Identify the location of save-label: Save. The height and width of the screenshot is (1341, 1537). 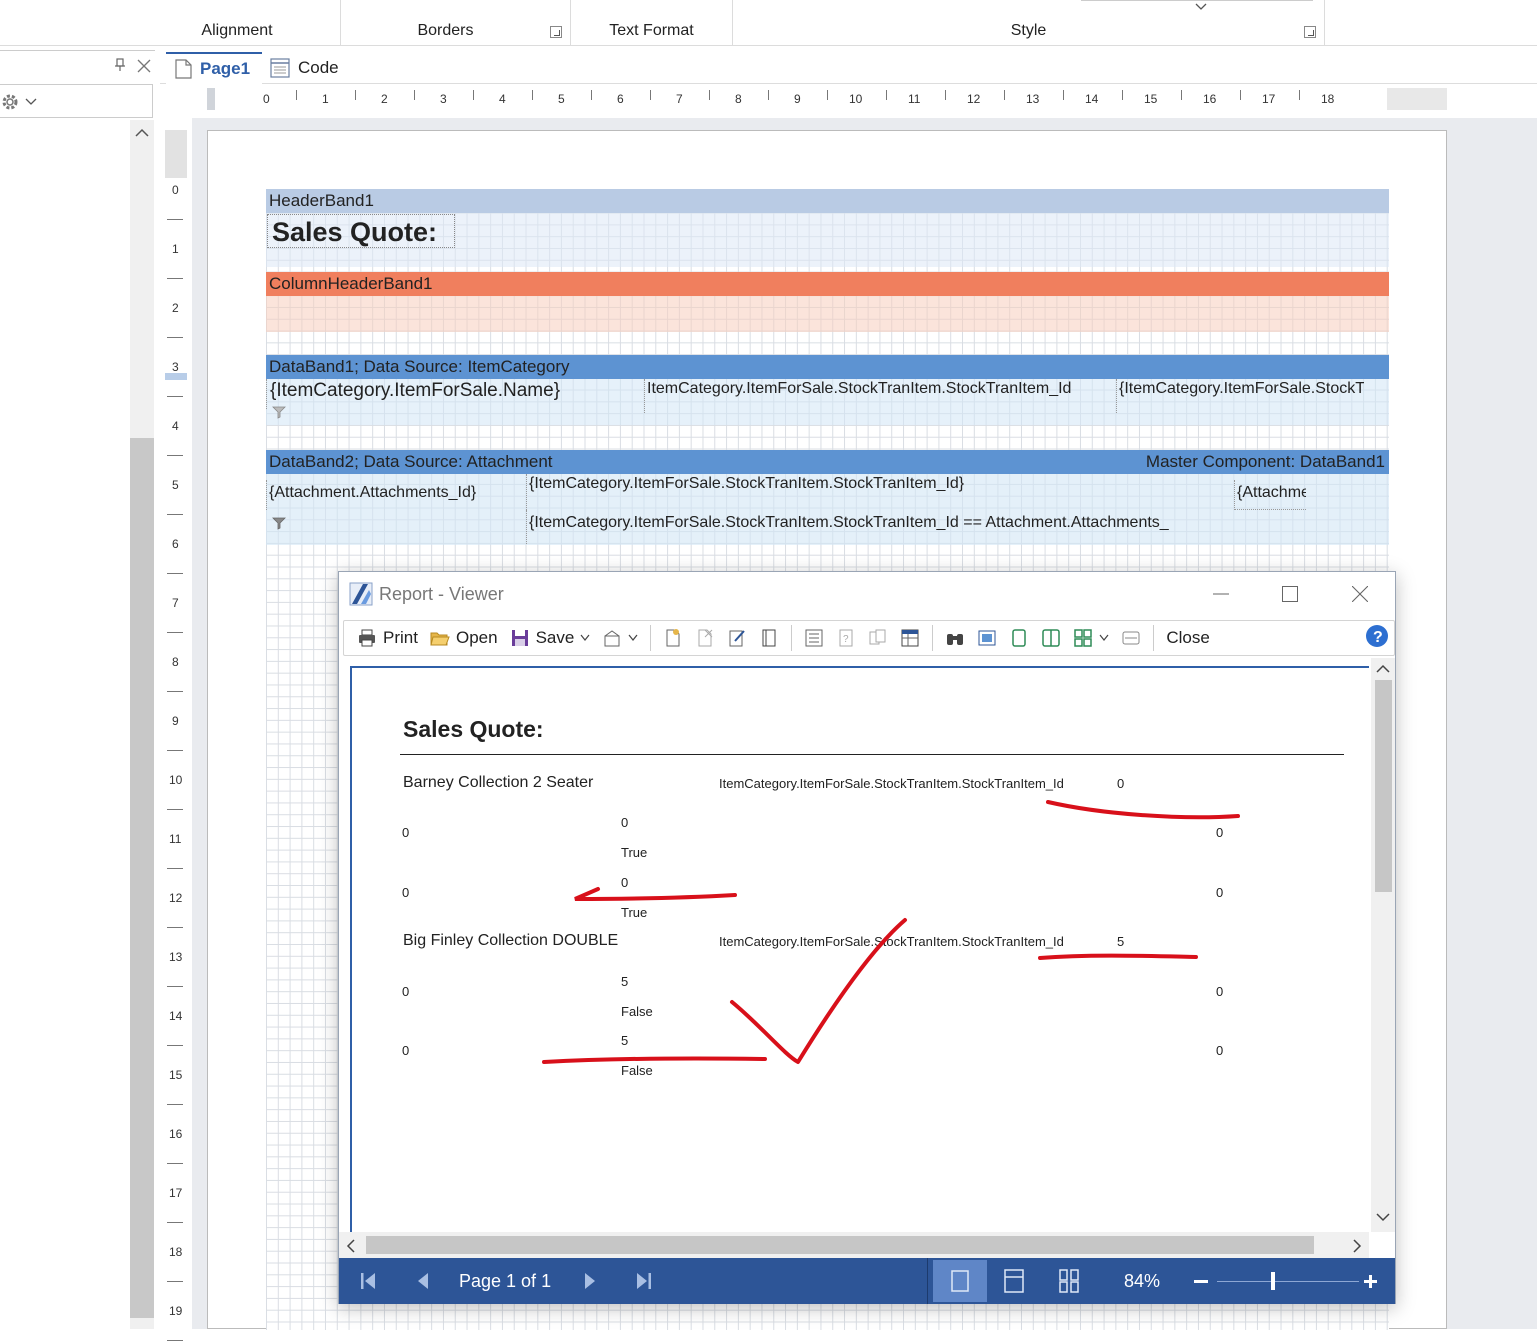
(555, 637).